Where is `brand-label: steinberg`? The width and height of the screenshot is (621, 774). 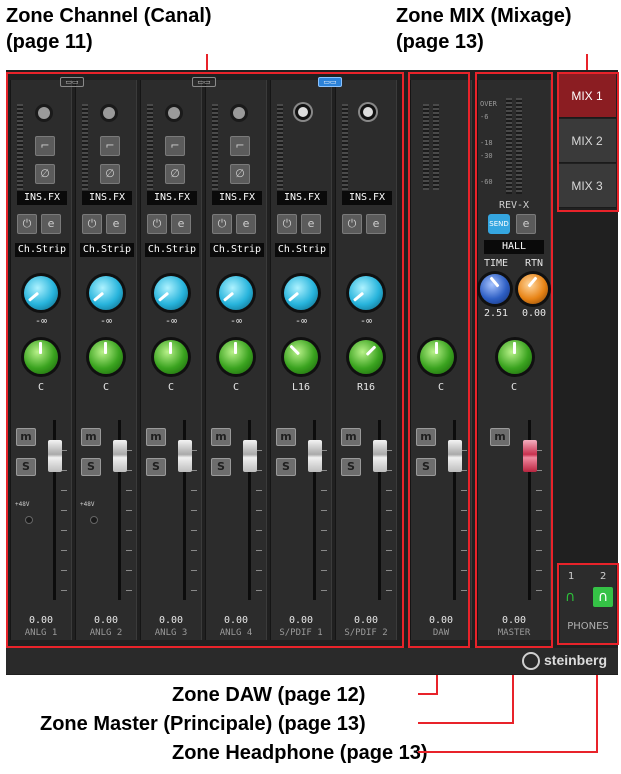 brand-label: steinberg is located at coordinates (576, 660).